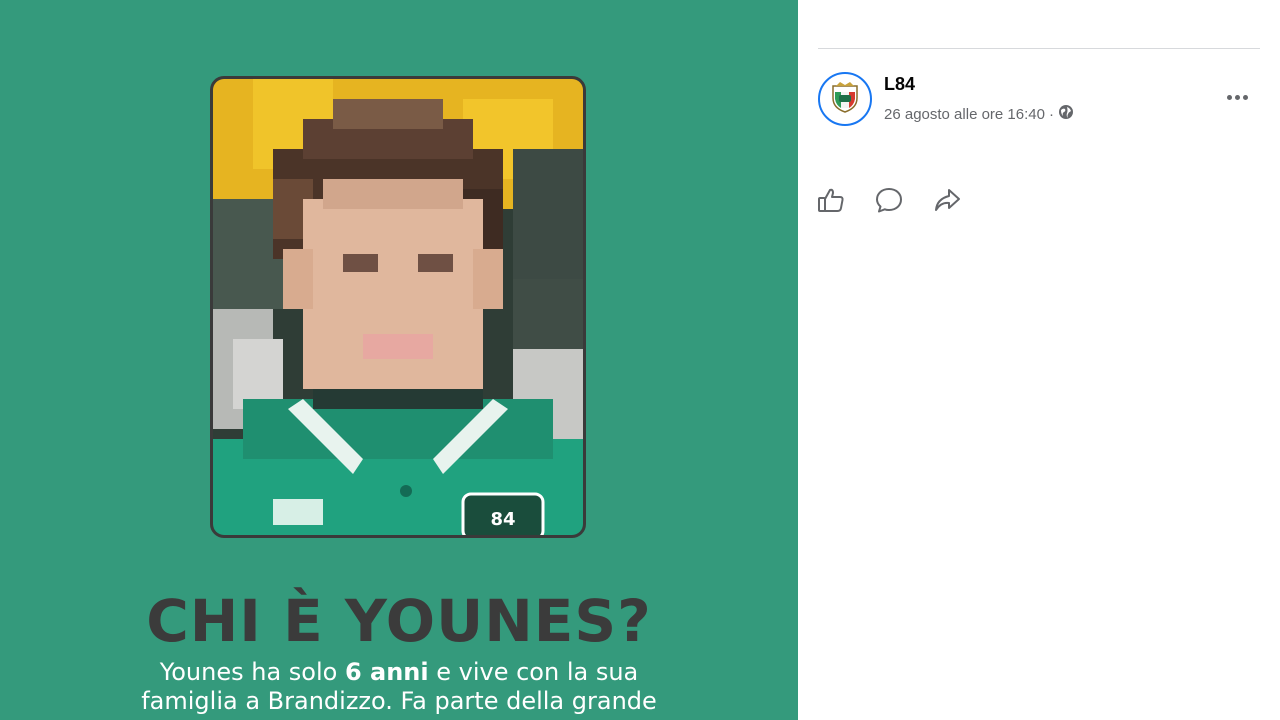  What do you see at coordinates (1066, 114) in the screenshot?
I see `globe-icon` at bounding box center [1066, 114].